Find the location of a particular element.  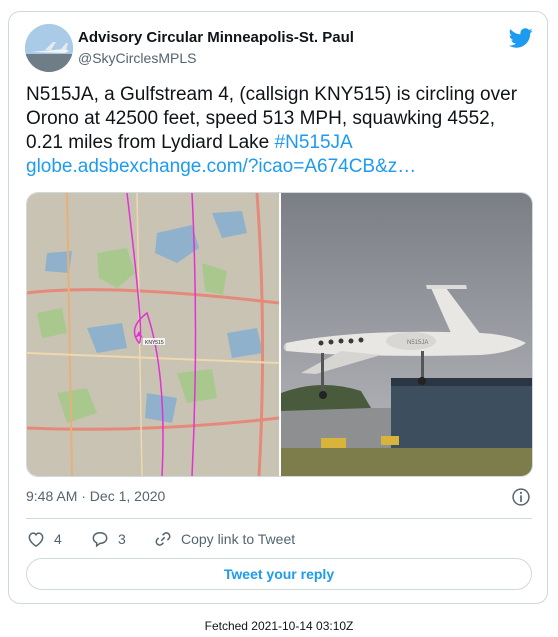

reply-count: 3 is located at coordinates (122, 539).